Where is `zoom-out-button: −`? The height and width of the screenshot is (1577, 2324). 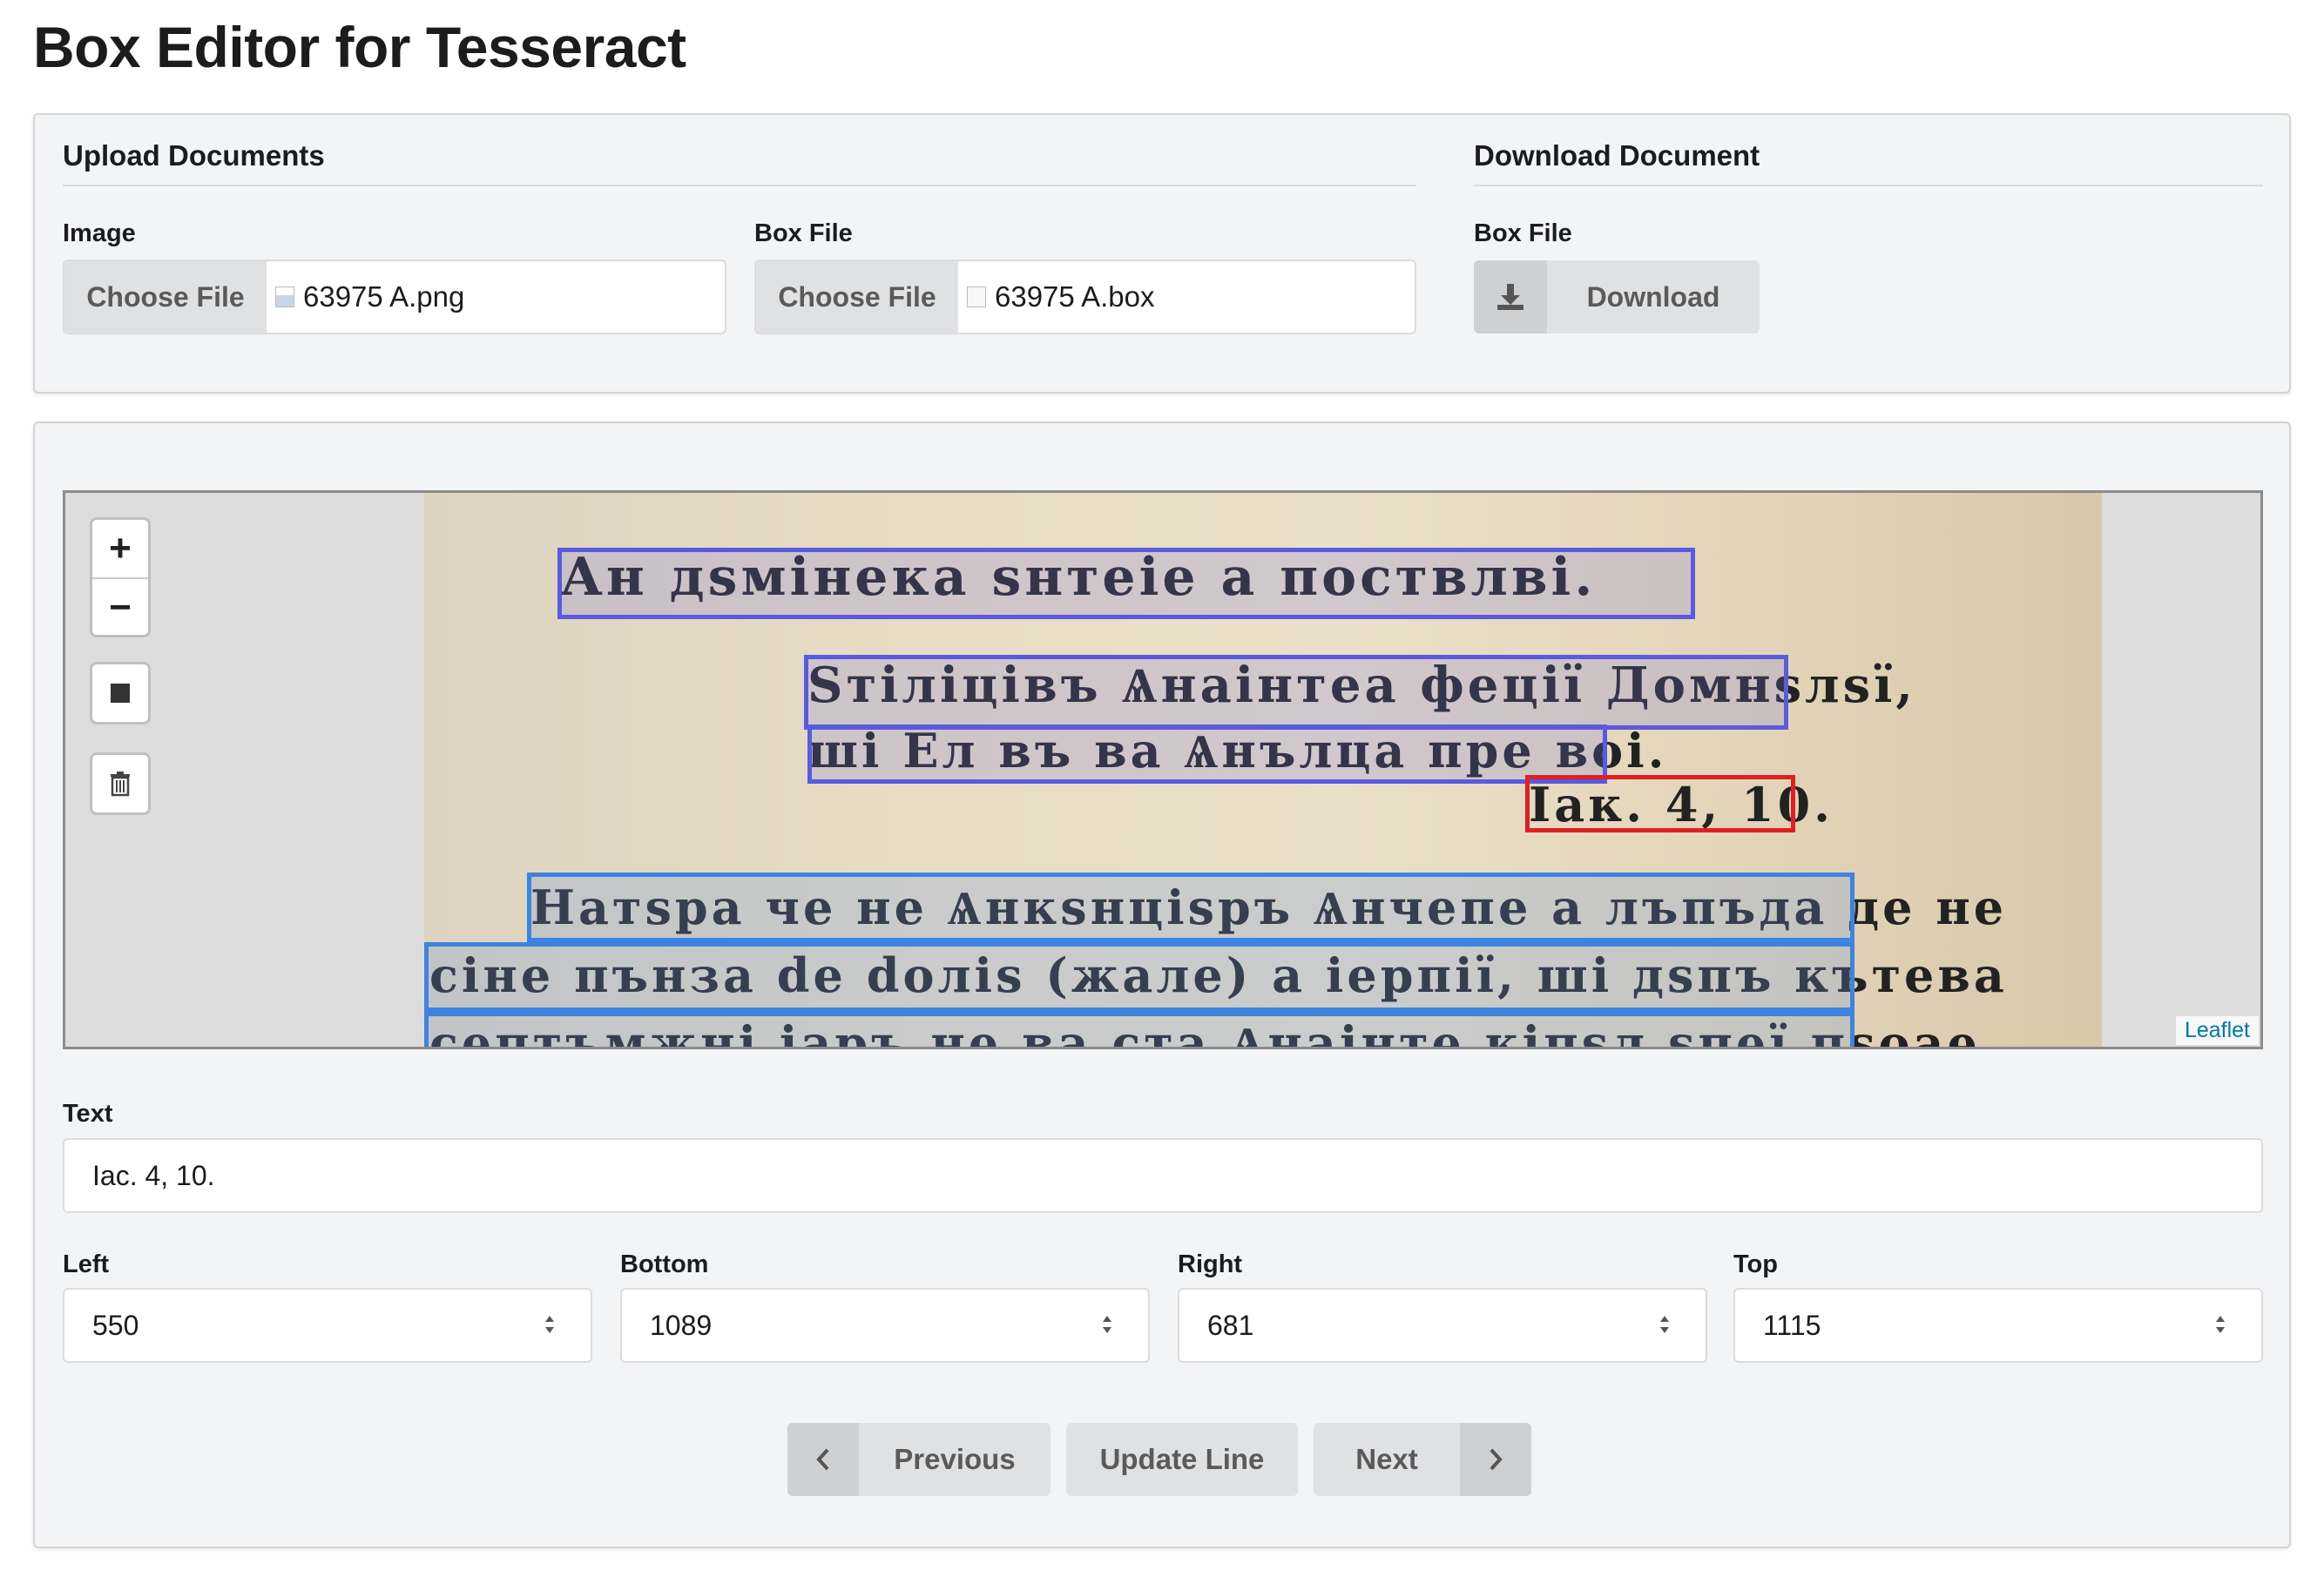 zoom-out-button: − is located at coordinates (120, 607).